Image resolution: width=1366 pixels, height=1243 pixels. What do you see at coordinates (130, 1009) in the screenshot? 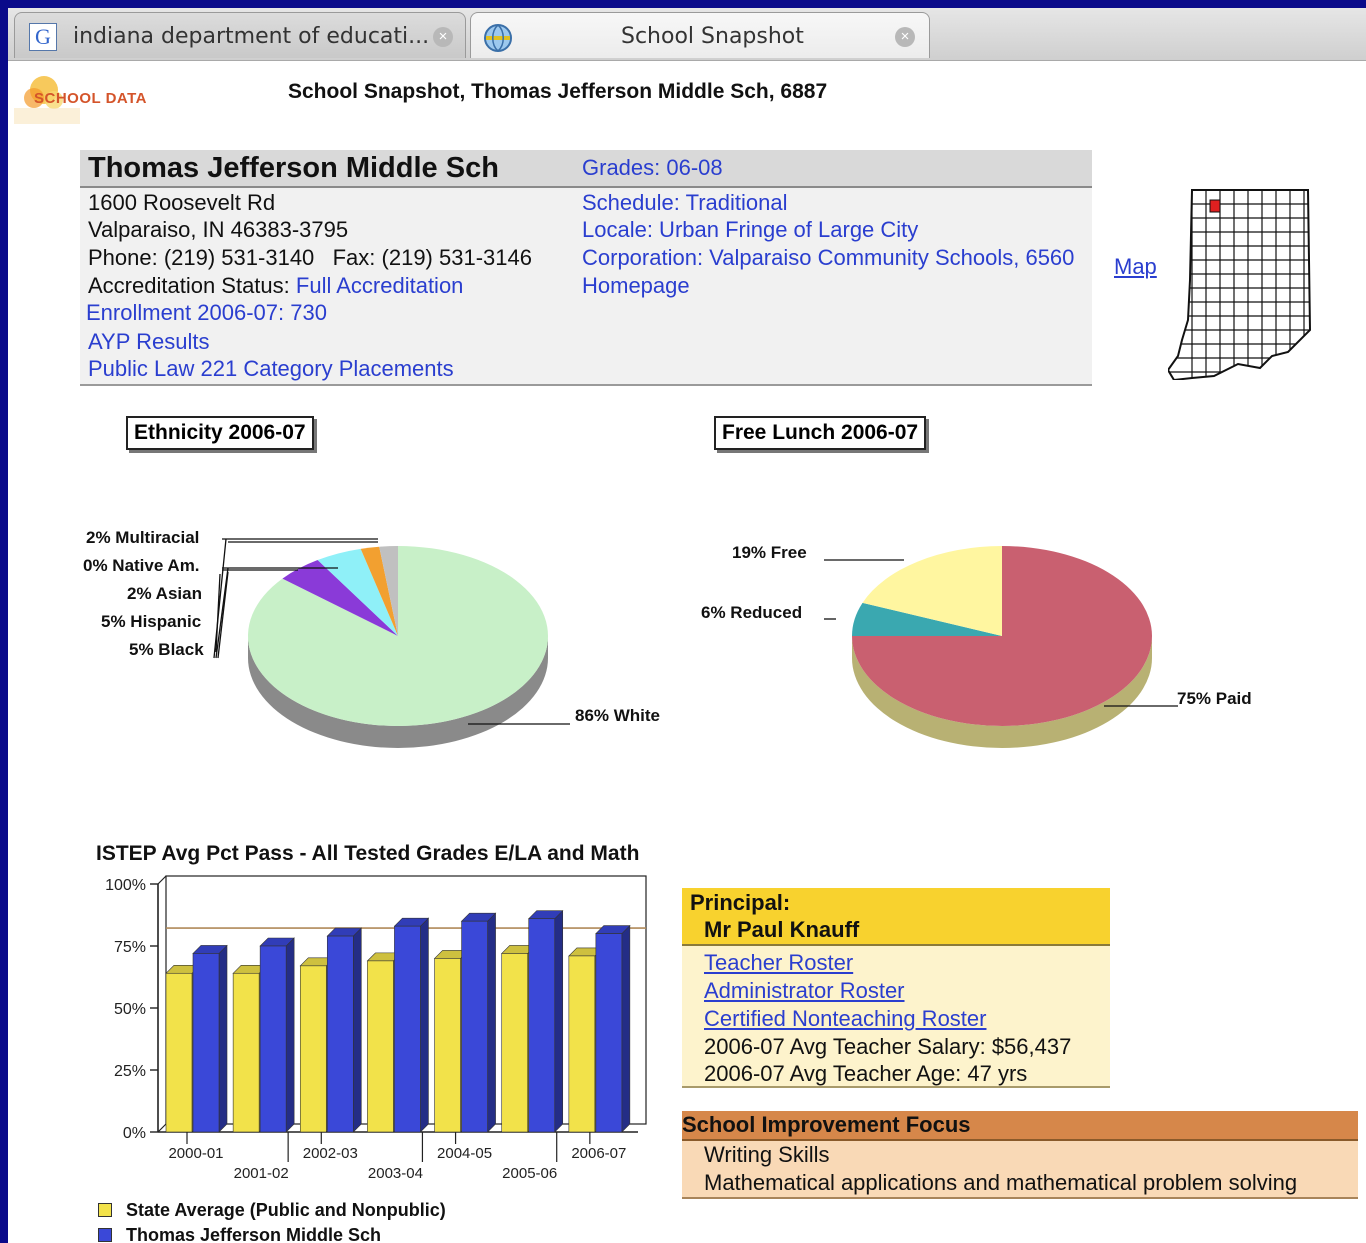
I see `y-tick-label: 50%` at bounding box center [130, 1009].